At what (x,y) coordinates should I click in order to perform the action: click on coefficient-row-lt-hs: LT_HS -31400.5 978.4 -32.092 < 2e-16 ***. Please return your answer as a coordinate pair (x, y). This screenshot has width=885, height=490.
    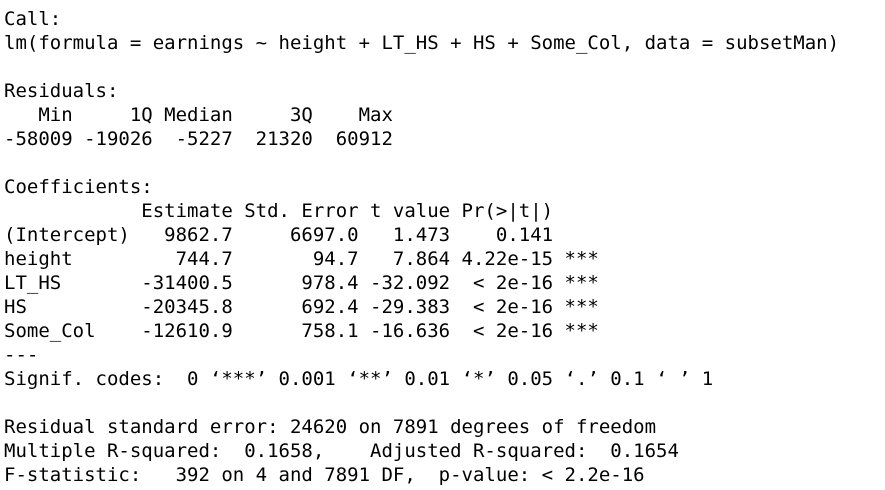
    Looking at the image, I should click on (301, 283).